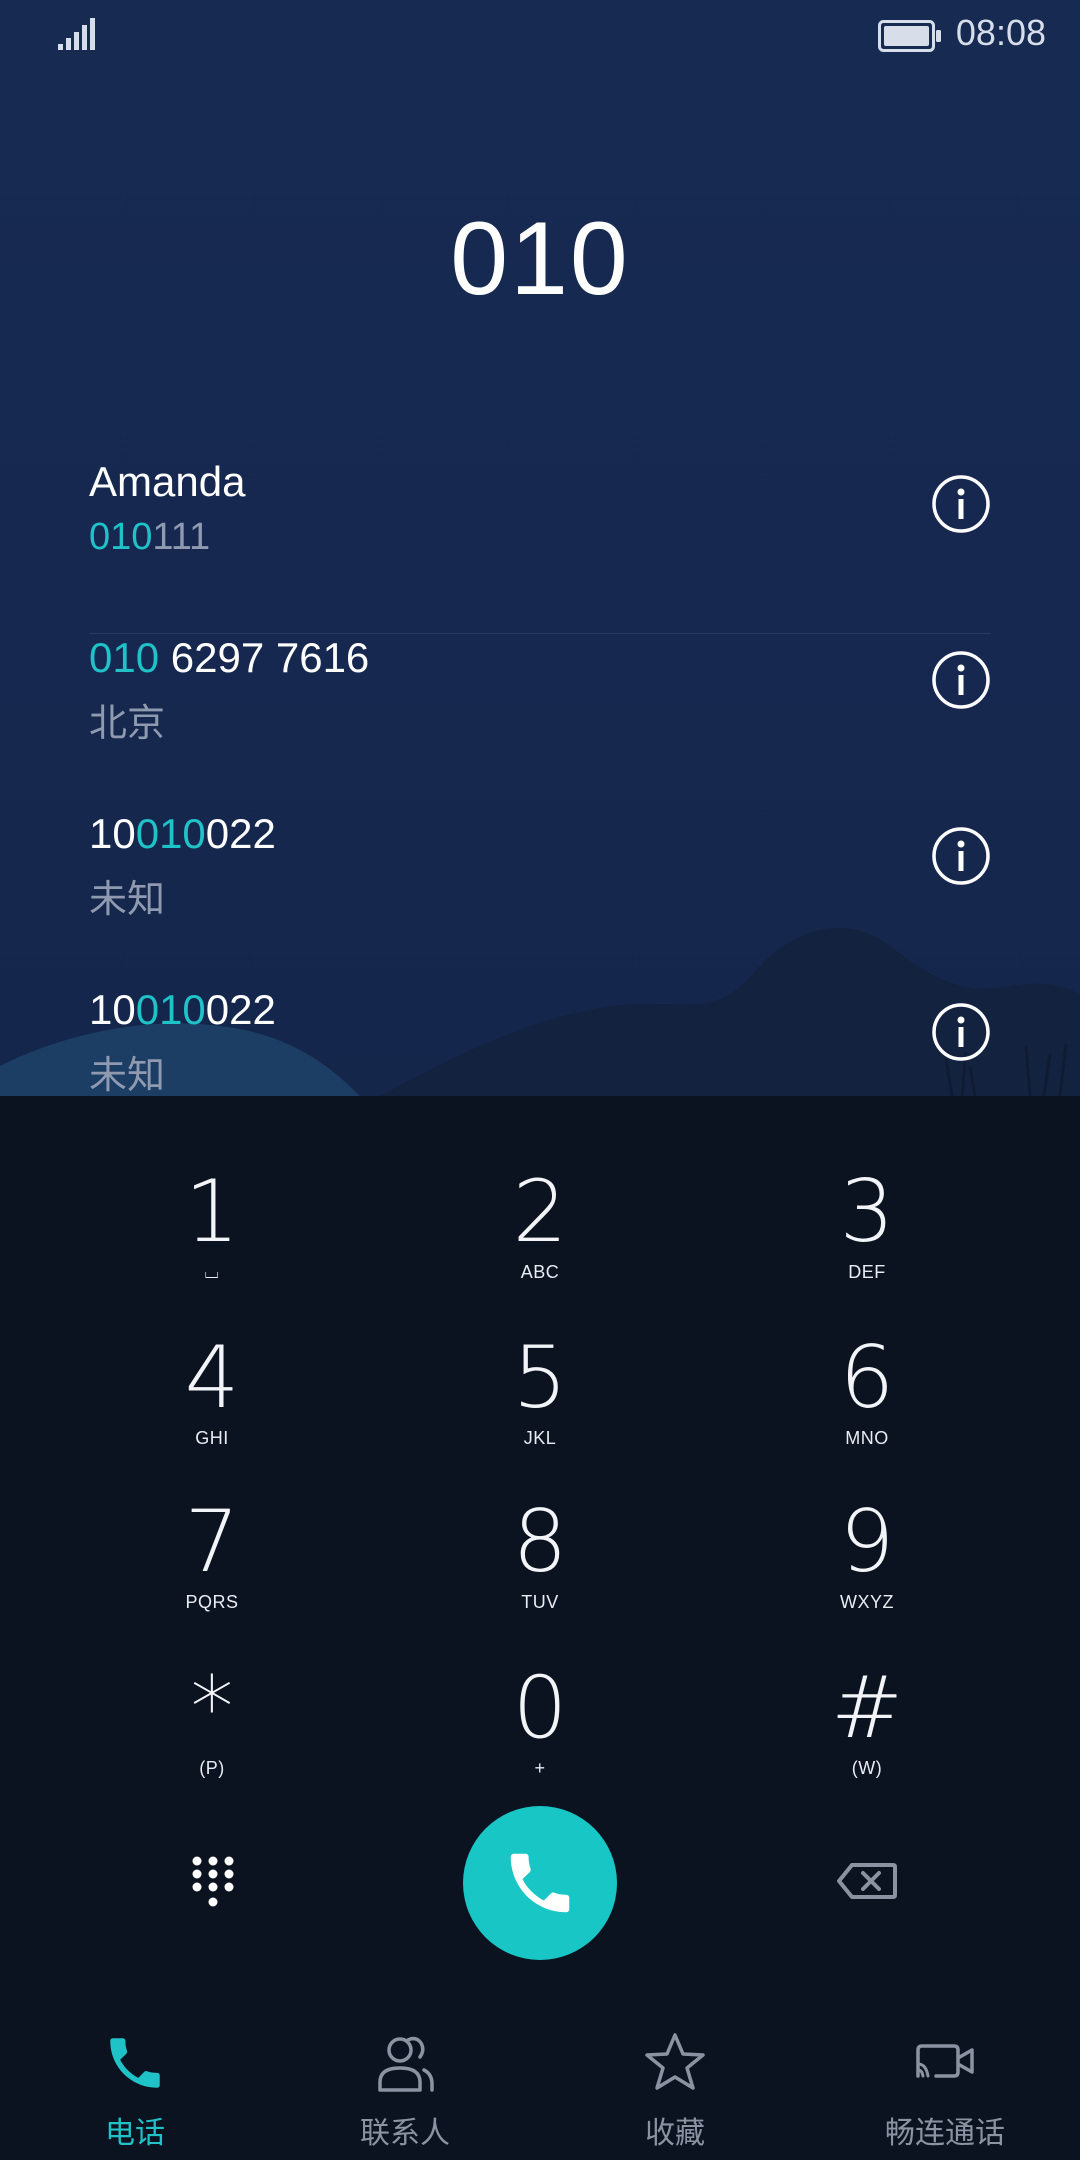 The width and height of the screenshot is (1080, 2160). I want to click on search-result-row: Amanda 010111, so click(540, 546).